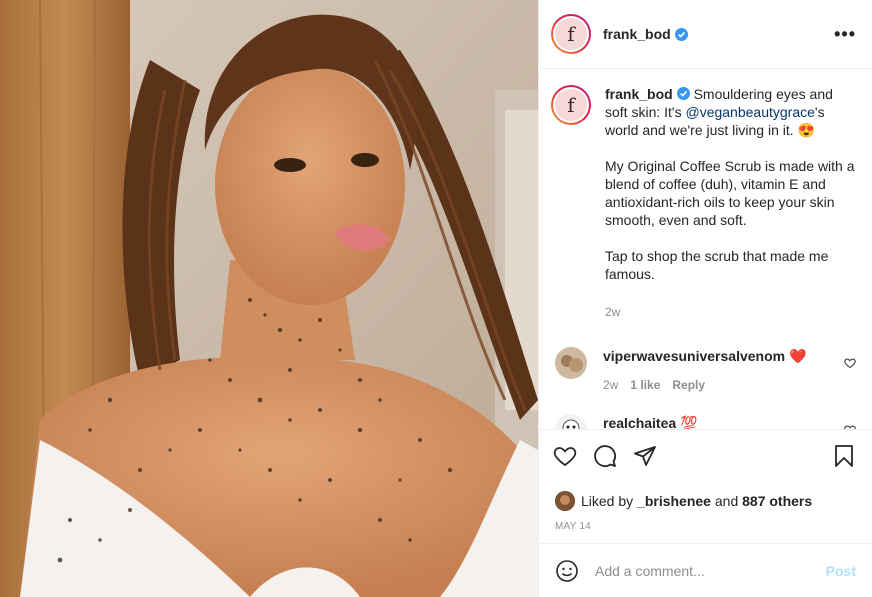 The image size is (872, 597). I want to click on smiley-icon, so click(567, 571).